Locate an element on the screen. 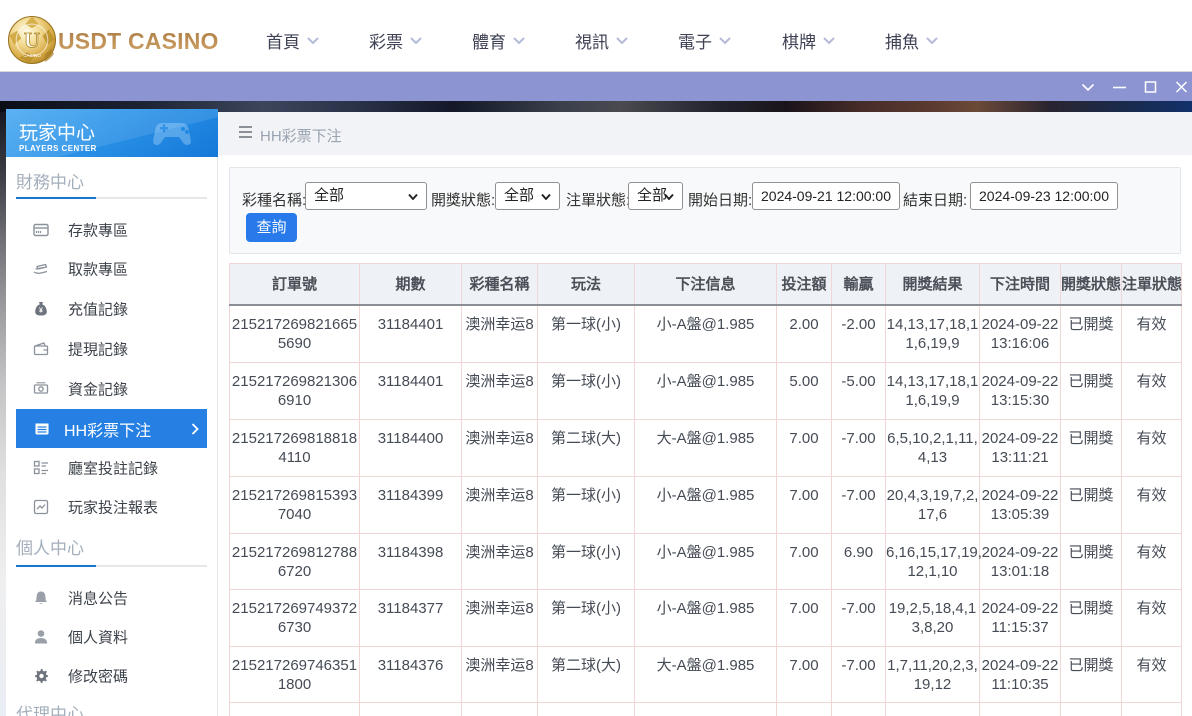 This screenshot has height=716, width=1192. svg-text: CASINO is located at coordinates (32, 55).